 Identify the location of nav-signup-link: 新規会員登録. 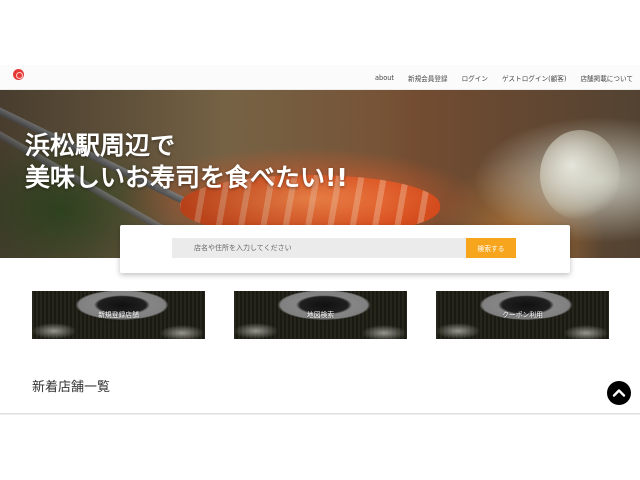
(428, 78).